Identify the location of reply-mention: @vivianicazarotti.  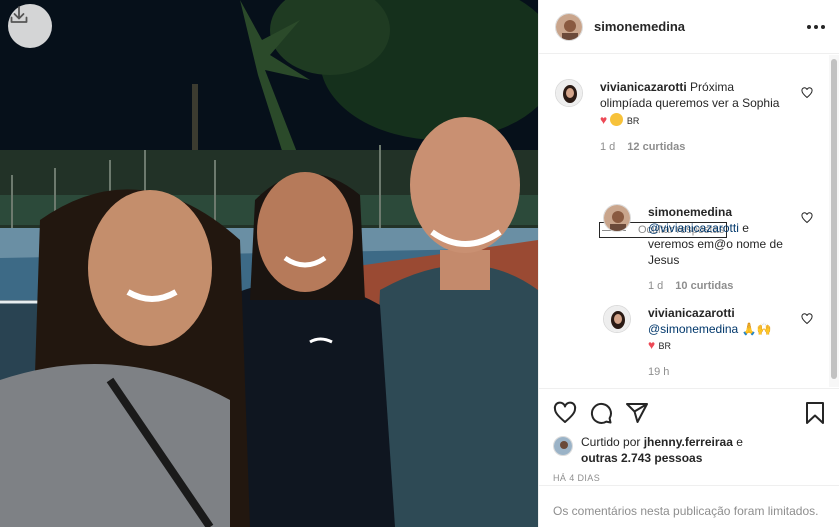
(693, 228).